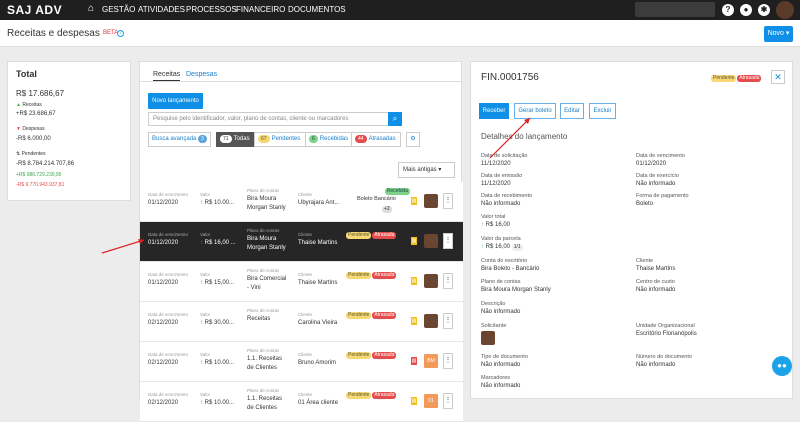 The width and height of the screenshot is (800, 422). Describe the element at coordinates (317, 9) in the screenshot. I see `nav-documentos: DOCUMENTOS` at that location.